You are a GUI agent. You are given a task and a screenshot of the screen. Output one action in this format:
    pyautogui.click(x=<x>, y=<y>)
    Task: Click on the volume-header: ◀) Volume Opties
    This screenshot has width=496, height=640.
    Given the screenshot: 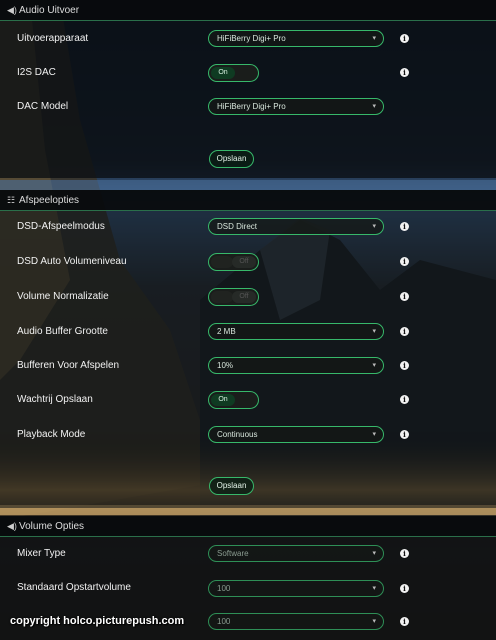 What is the action you would take?
    pyautogui.click(x=248, y=526)
    